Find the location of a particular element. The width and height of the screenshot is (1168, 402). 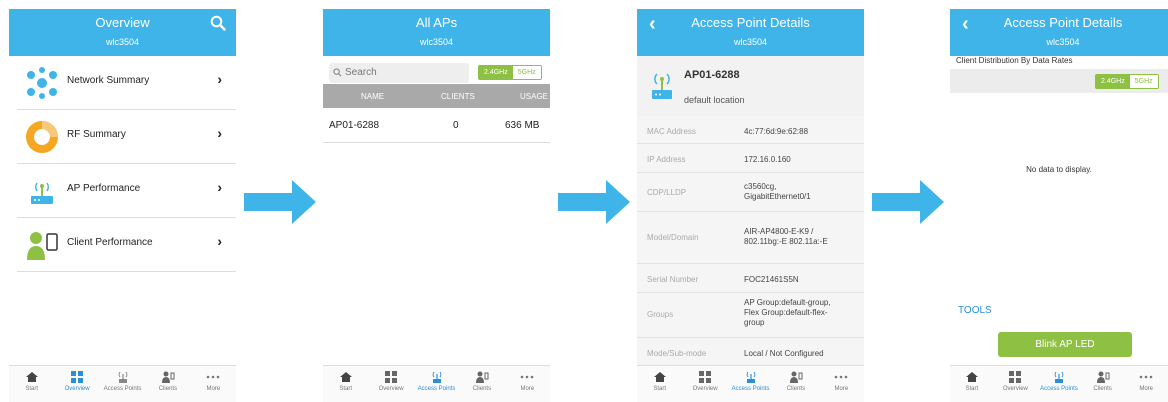

menu-item-ap-performance: AP Performance › is located at coordinates (126, 191).